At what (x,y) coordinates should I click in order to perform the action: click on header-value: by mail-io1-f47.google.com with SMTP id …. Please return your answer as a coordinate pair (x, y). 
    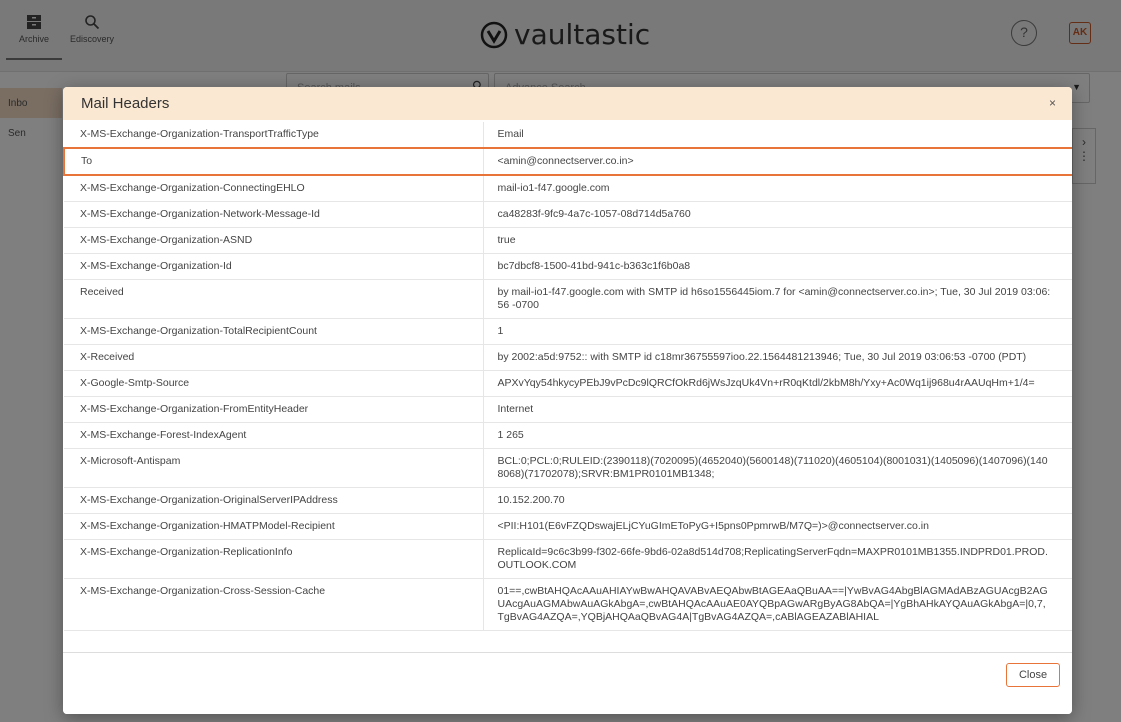
    Looking at the image, I should click on (777, 299).